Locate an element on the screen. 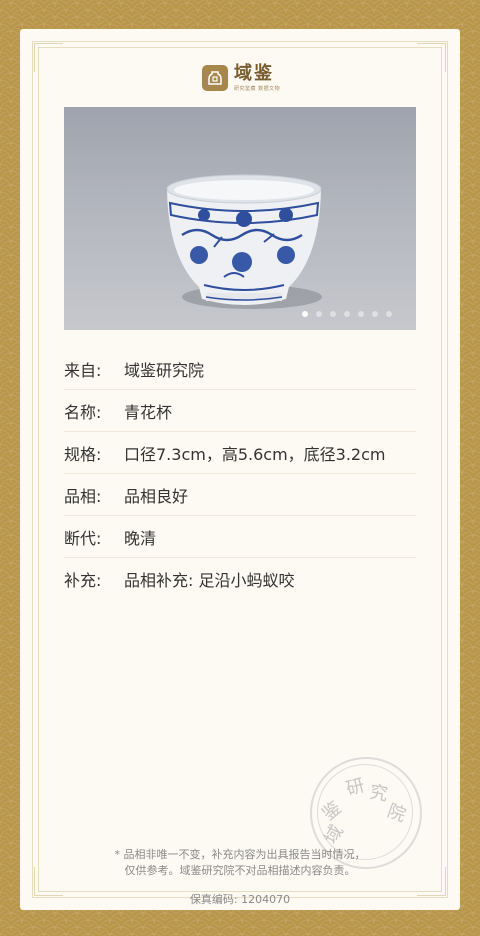 This screenshot has height=936, width=480. brand-name: 域鉴 is located at coordinates (254, 73).